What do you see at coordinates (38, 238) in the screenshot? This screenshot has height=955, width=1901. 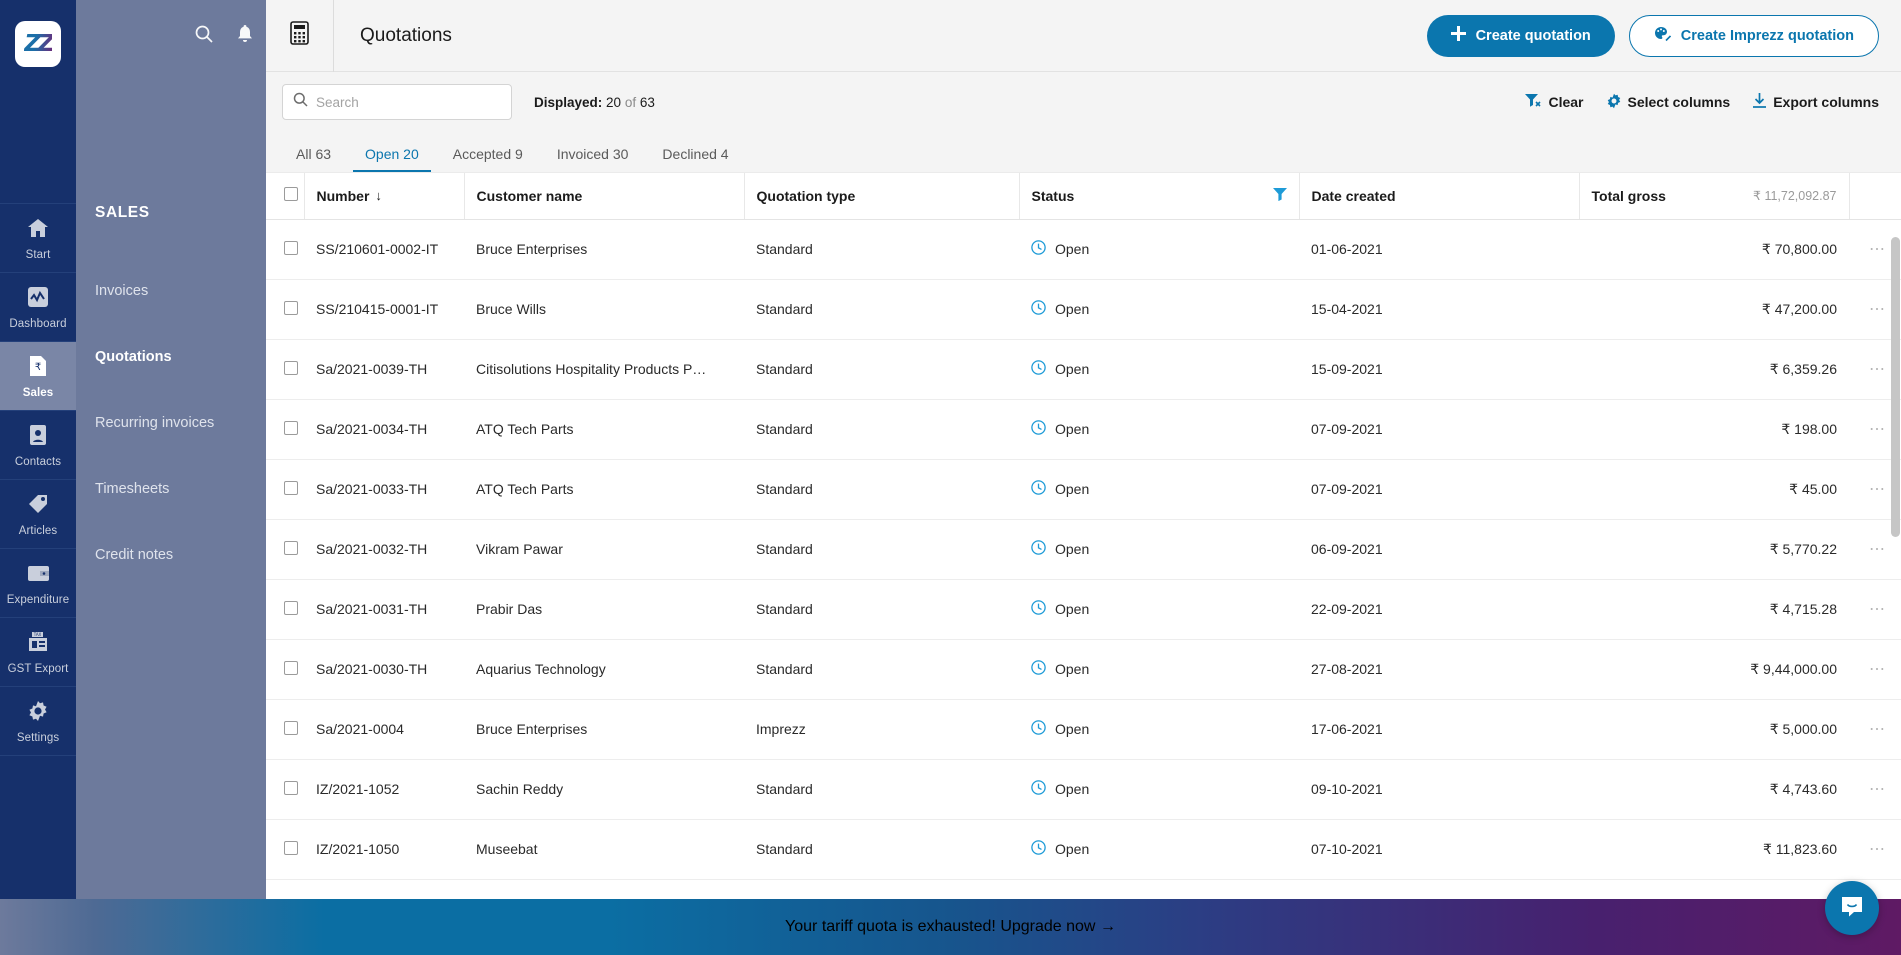 I see `sidebar-item-start: Start` at bounding box center [38, 238].